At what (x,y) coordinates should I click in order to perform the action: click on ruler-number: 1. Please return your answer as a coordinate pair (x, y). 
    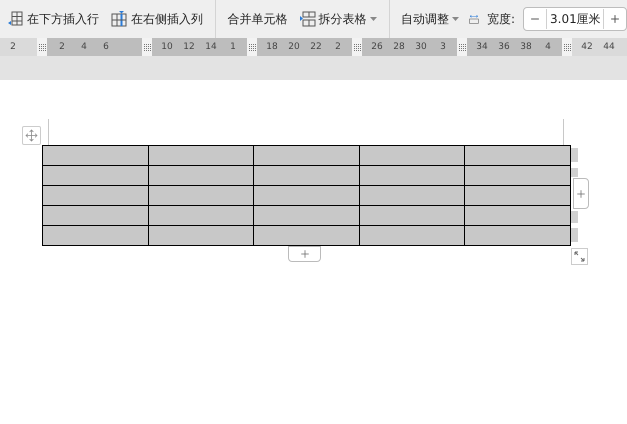
    Looking at the image, I should click on (233, 47).